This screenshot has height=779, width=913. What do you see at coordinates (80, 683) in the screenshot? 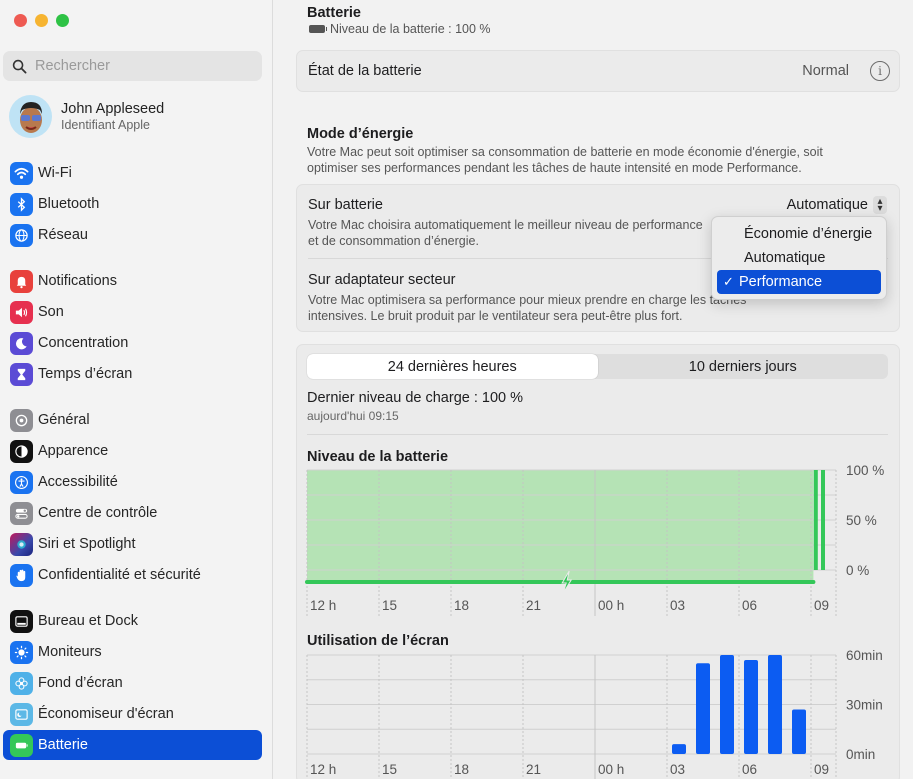
I see `sidebar-item-label: Fond d’écran` at bounding box center [80, 683].